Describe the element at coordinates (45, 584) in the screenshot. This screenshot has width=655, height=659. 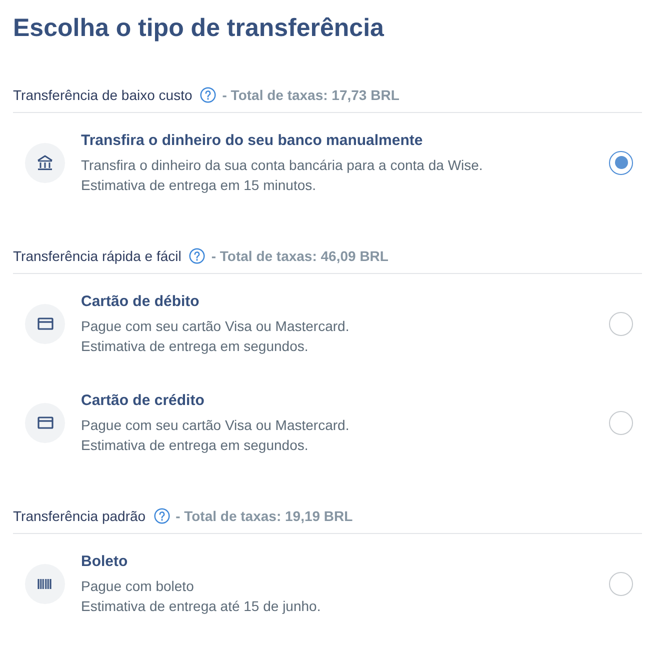
I see `barcode-icon` at that location.